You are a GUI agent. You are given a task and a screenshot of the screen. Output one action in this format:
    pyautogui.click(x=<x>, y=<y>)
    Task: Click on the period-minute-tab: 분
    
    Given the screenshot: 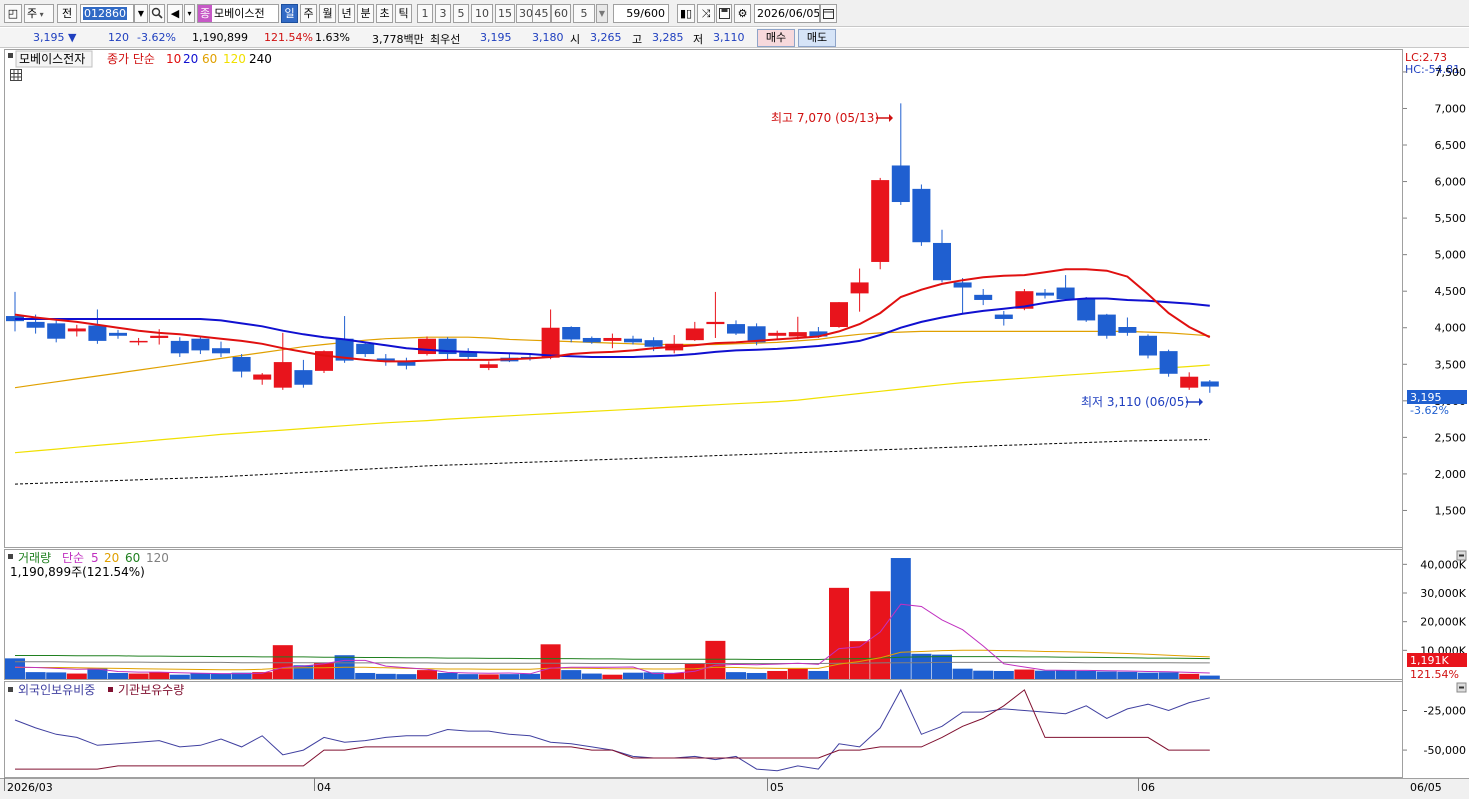 What is the action you would take?
    pyautogui.click(x=365, y=13)
    